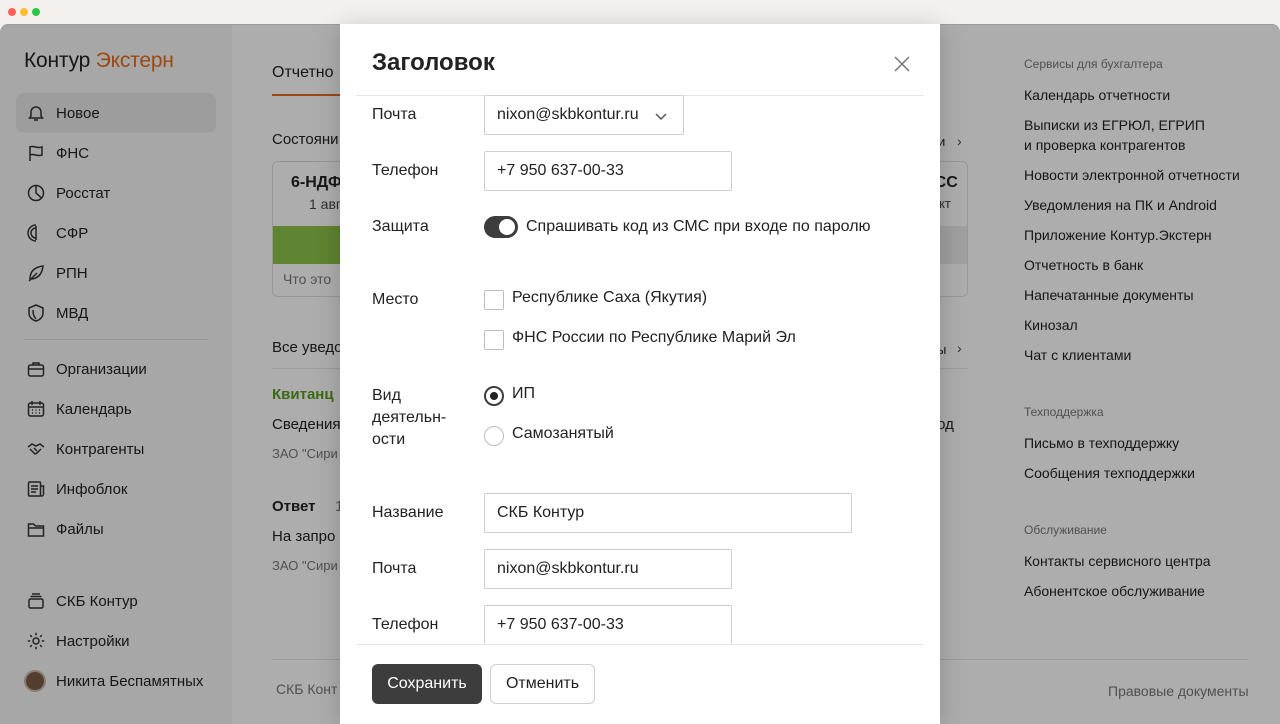  Describe the element at coordinates (668, 513) in the screenshot. I see `name-input: СКБ Контур` at that location.